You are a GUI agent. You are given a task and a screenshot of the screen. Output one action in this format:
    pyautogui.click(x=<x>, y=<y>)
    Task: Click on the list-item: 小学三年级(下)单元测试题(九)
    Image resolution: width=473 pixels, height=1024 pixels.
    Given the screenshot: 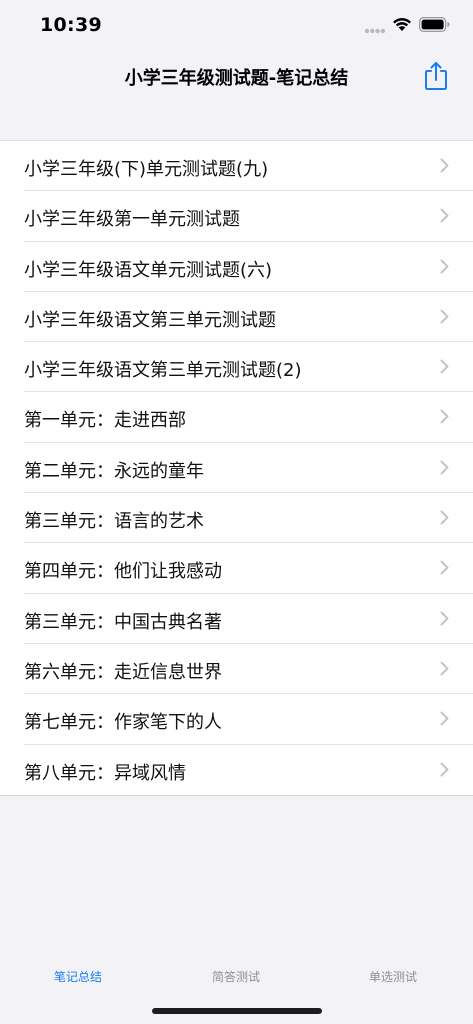 What is the action you would take?
    pyautogui.click(x=236, y=166)
    